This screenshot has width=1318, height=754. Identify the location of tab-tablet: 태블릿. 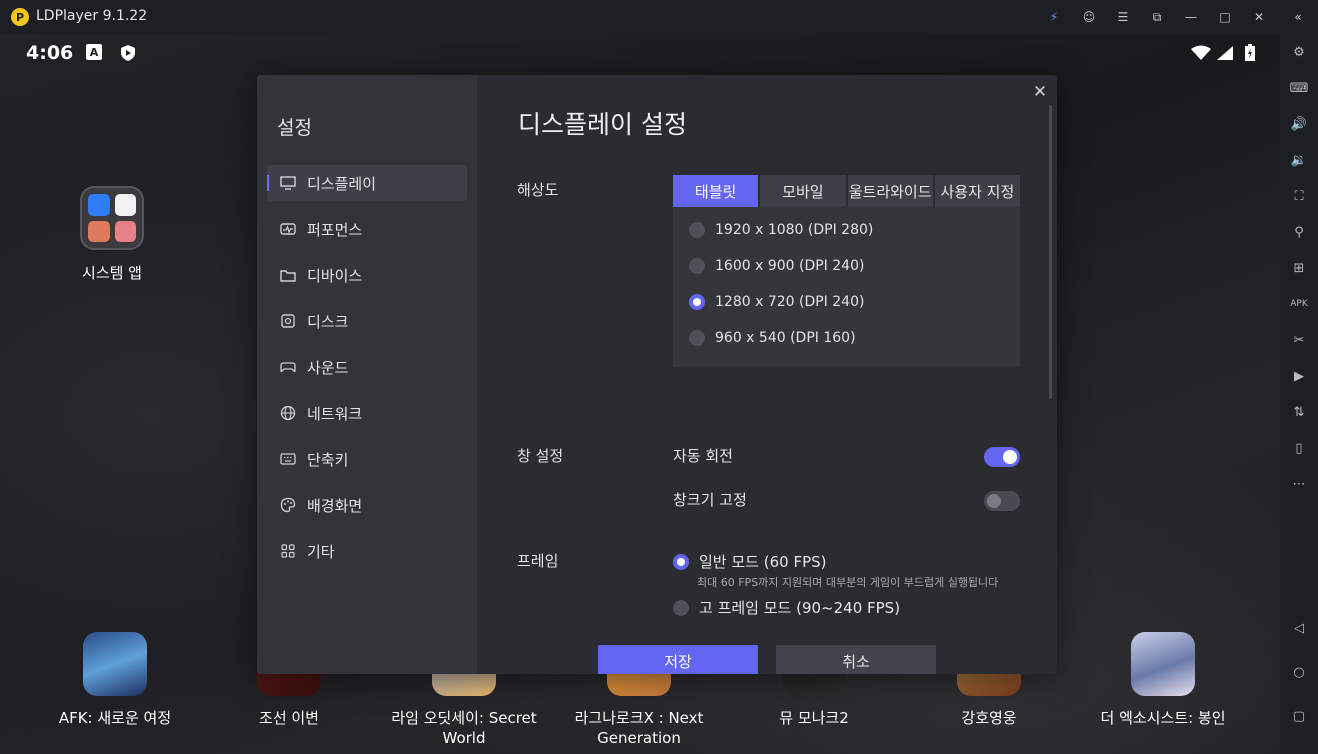
(716, 191).